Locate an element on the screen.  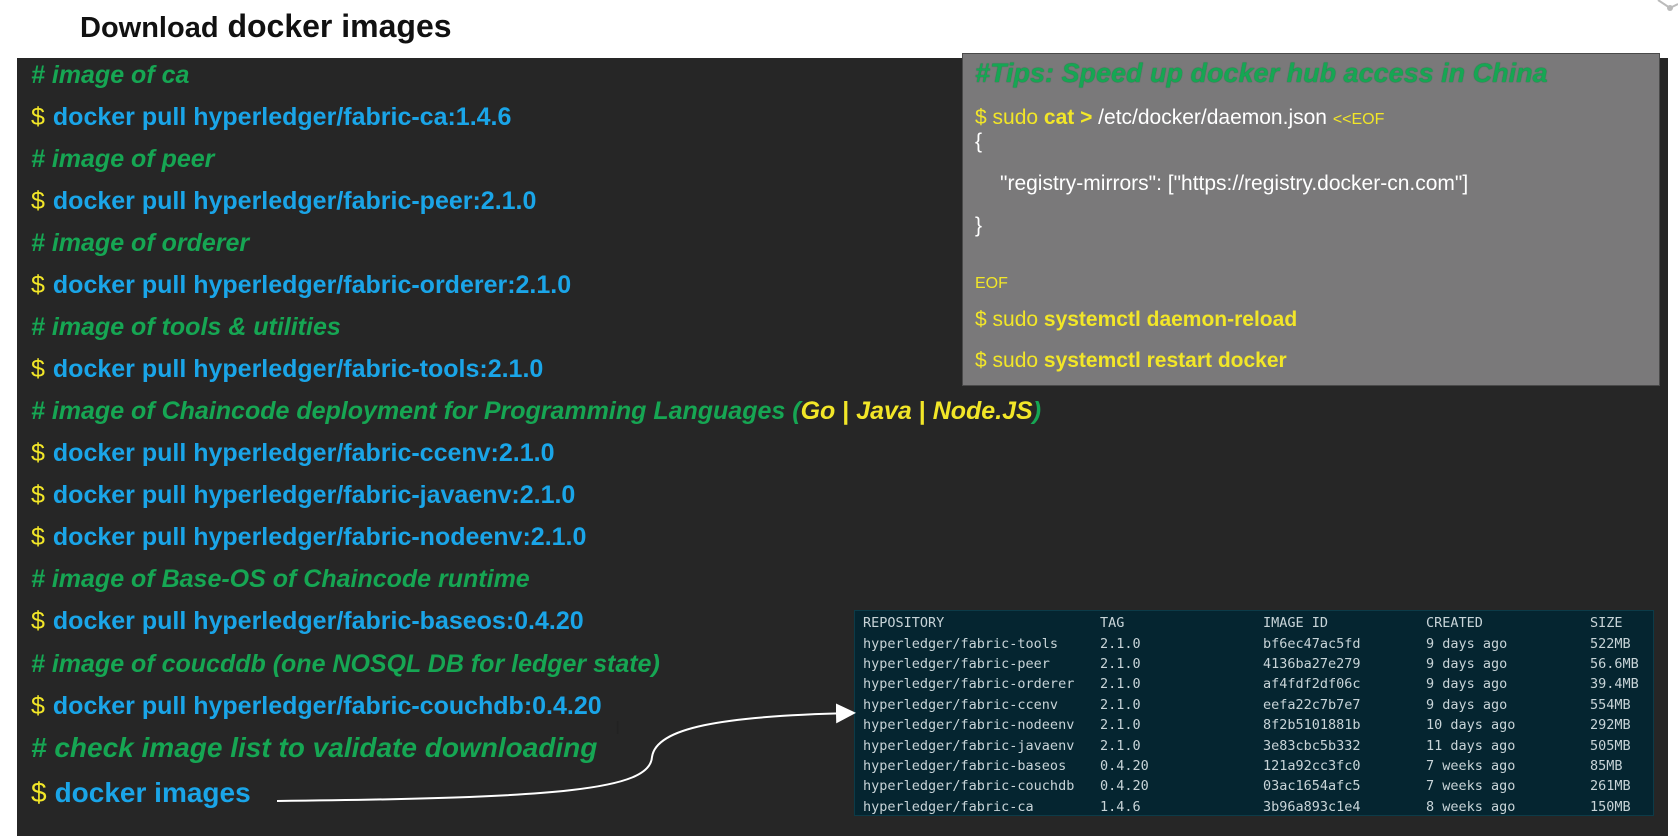
command-line-ca: $ docker pull hyperledger/fabric-ca:1.4.6 is located at coordinates (271, 117).